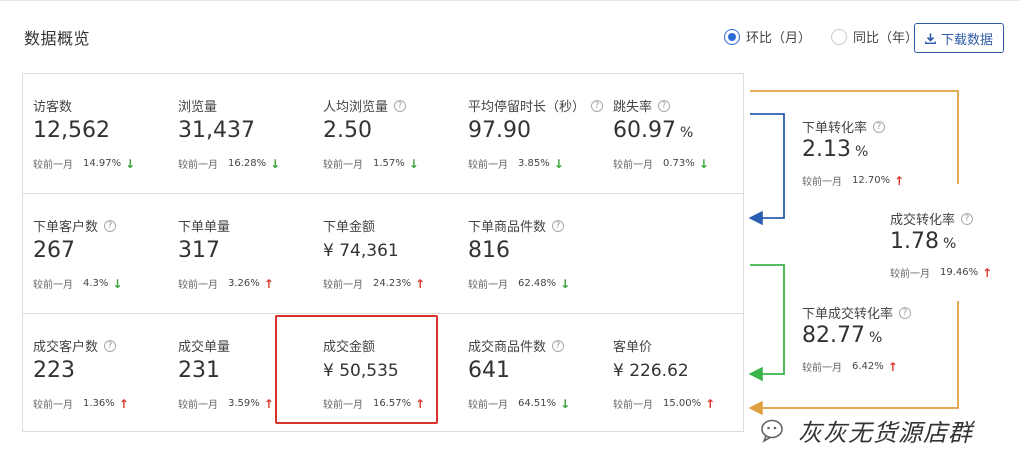 The height and width of the screenshot is (474, 1020). I want to click on metric-label: 下单金额, so click(349, 227).